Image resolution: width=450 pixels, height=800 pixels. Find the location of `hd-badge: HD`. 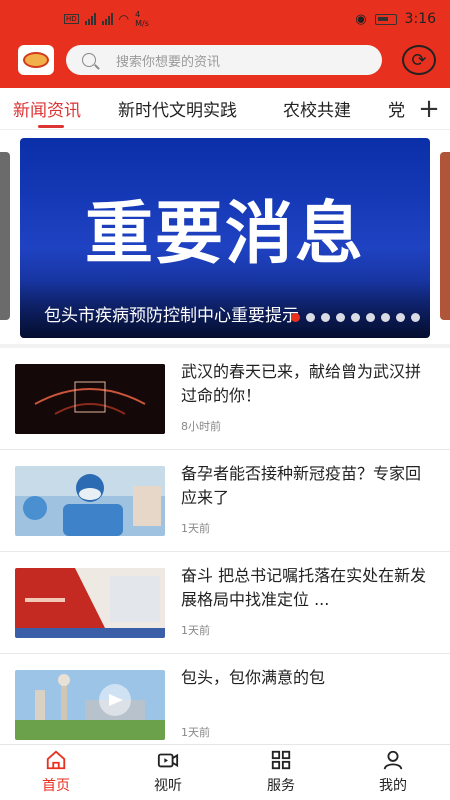

hd-badge: HD is located at coordinates (71, 19).